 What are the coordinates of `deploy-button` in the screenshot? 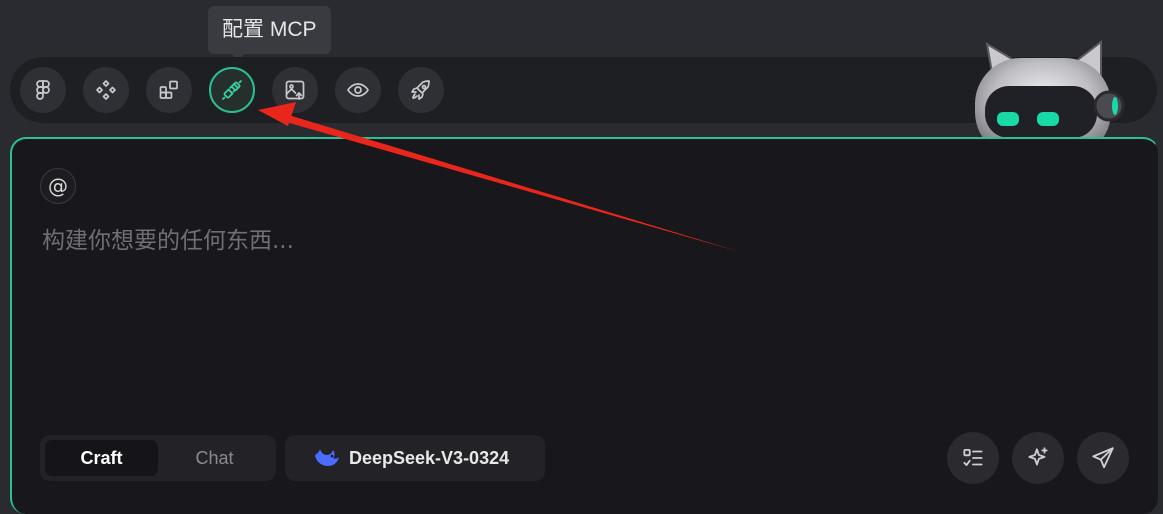 It's located at (421, 90).